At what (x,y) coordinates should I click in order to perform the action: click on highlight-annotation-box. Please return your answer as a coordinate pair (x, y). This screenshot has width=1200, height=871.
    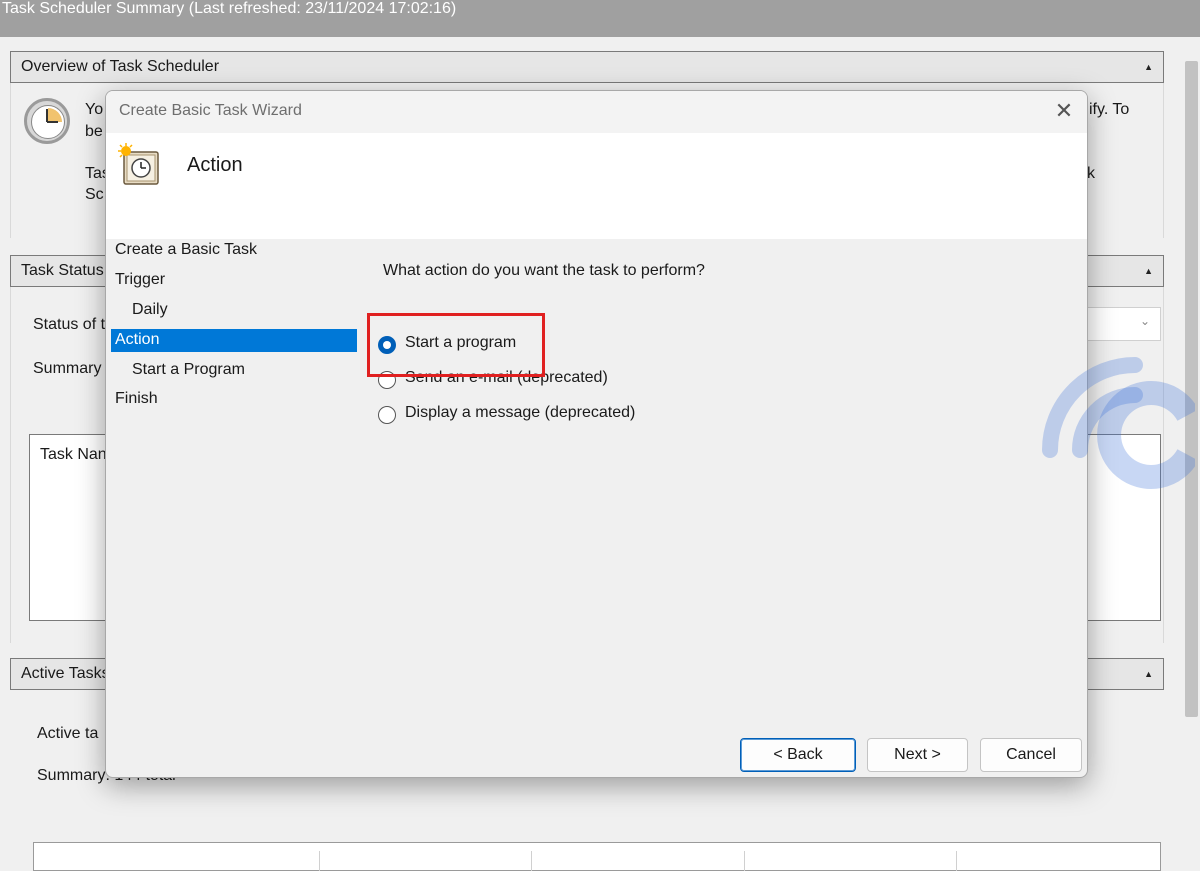
    Looking at the image, I should click on (456, 345).